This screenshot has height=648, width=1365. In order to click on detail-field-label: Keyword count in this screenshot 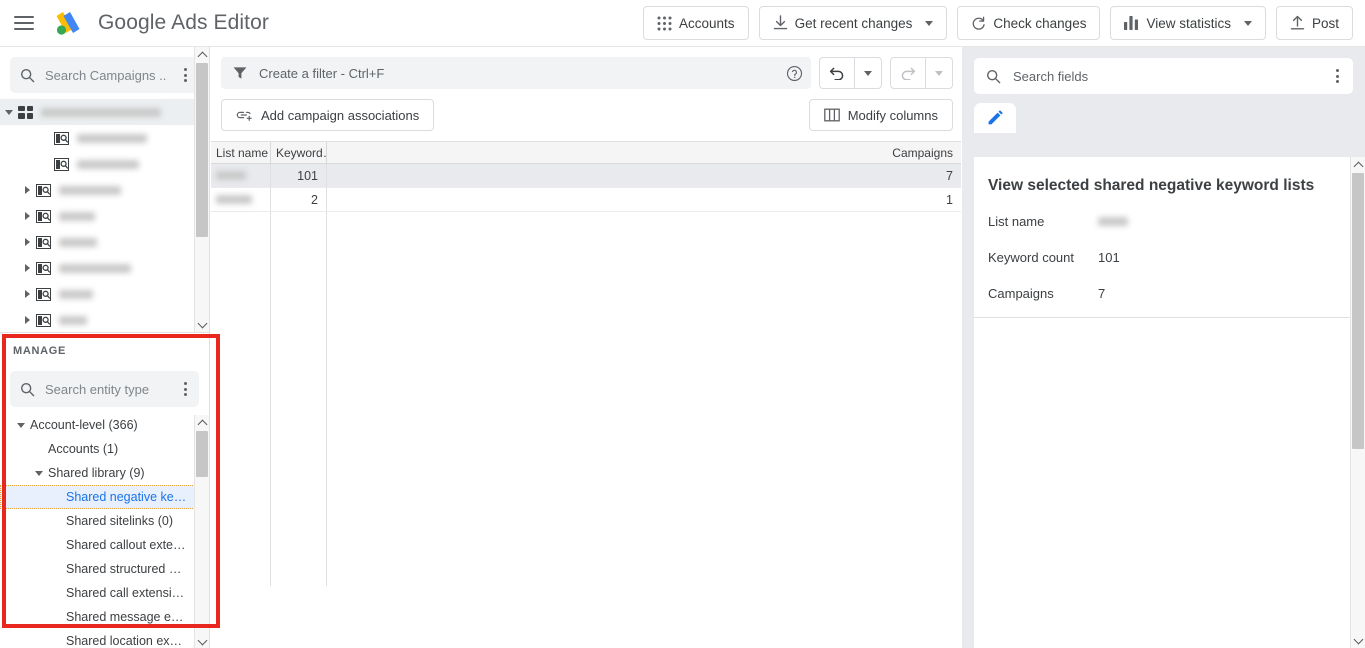, I will do `click(1031, 257)`.